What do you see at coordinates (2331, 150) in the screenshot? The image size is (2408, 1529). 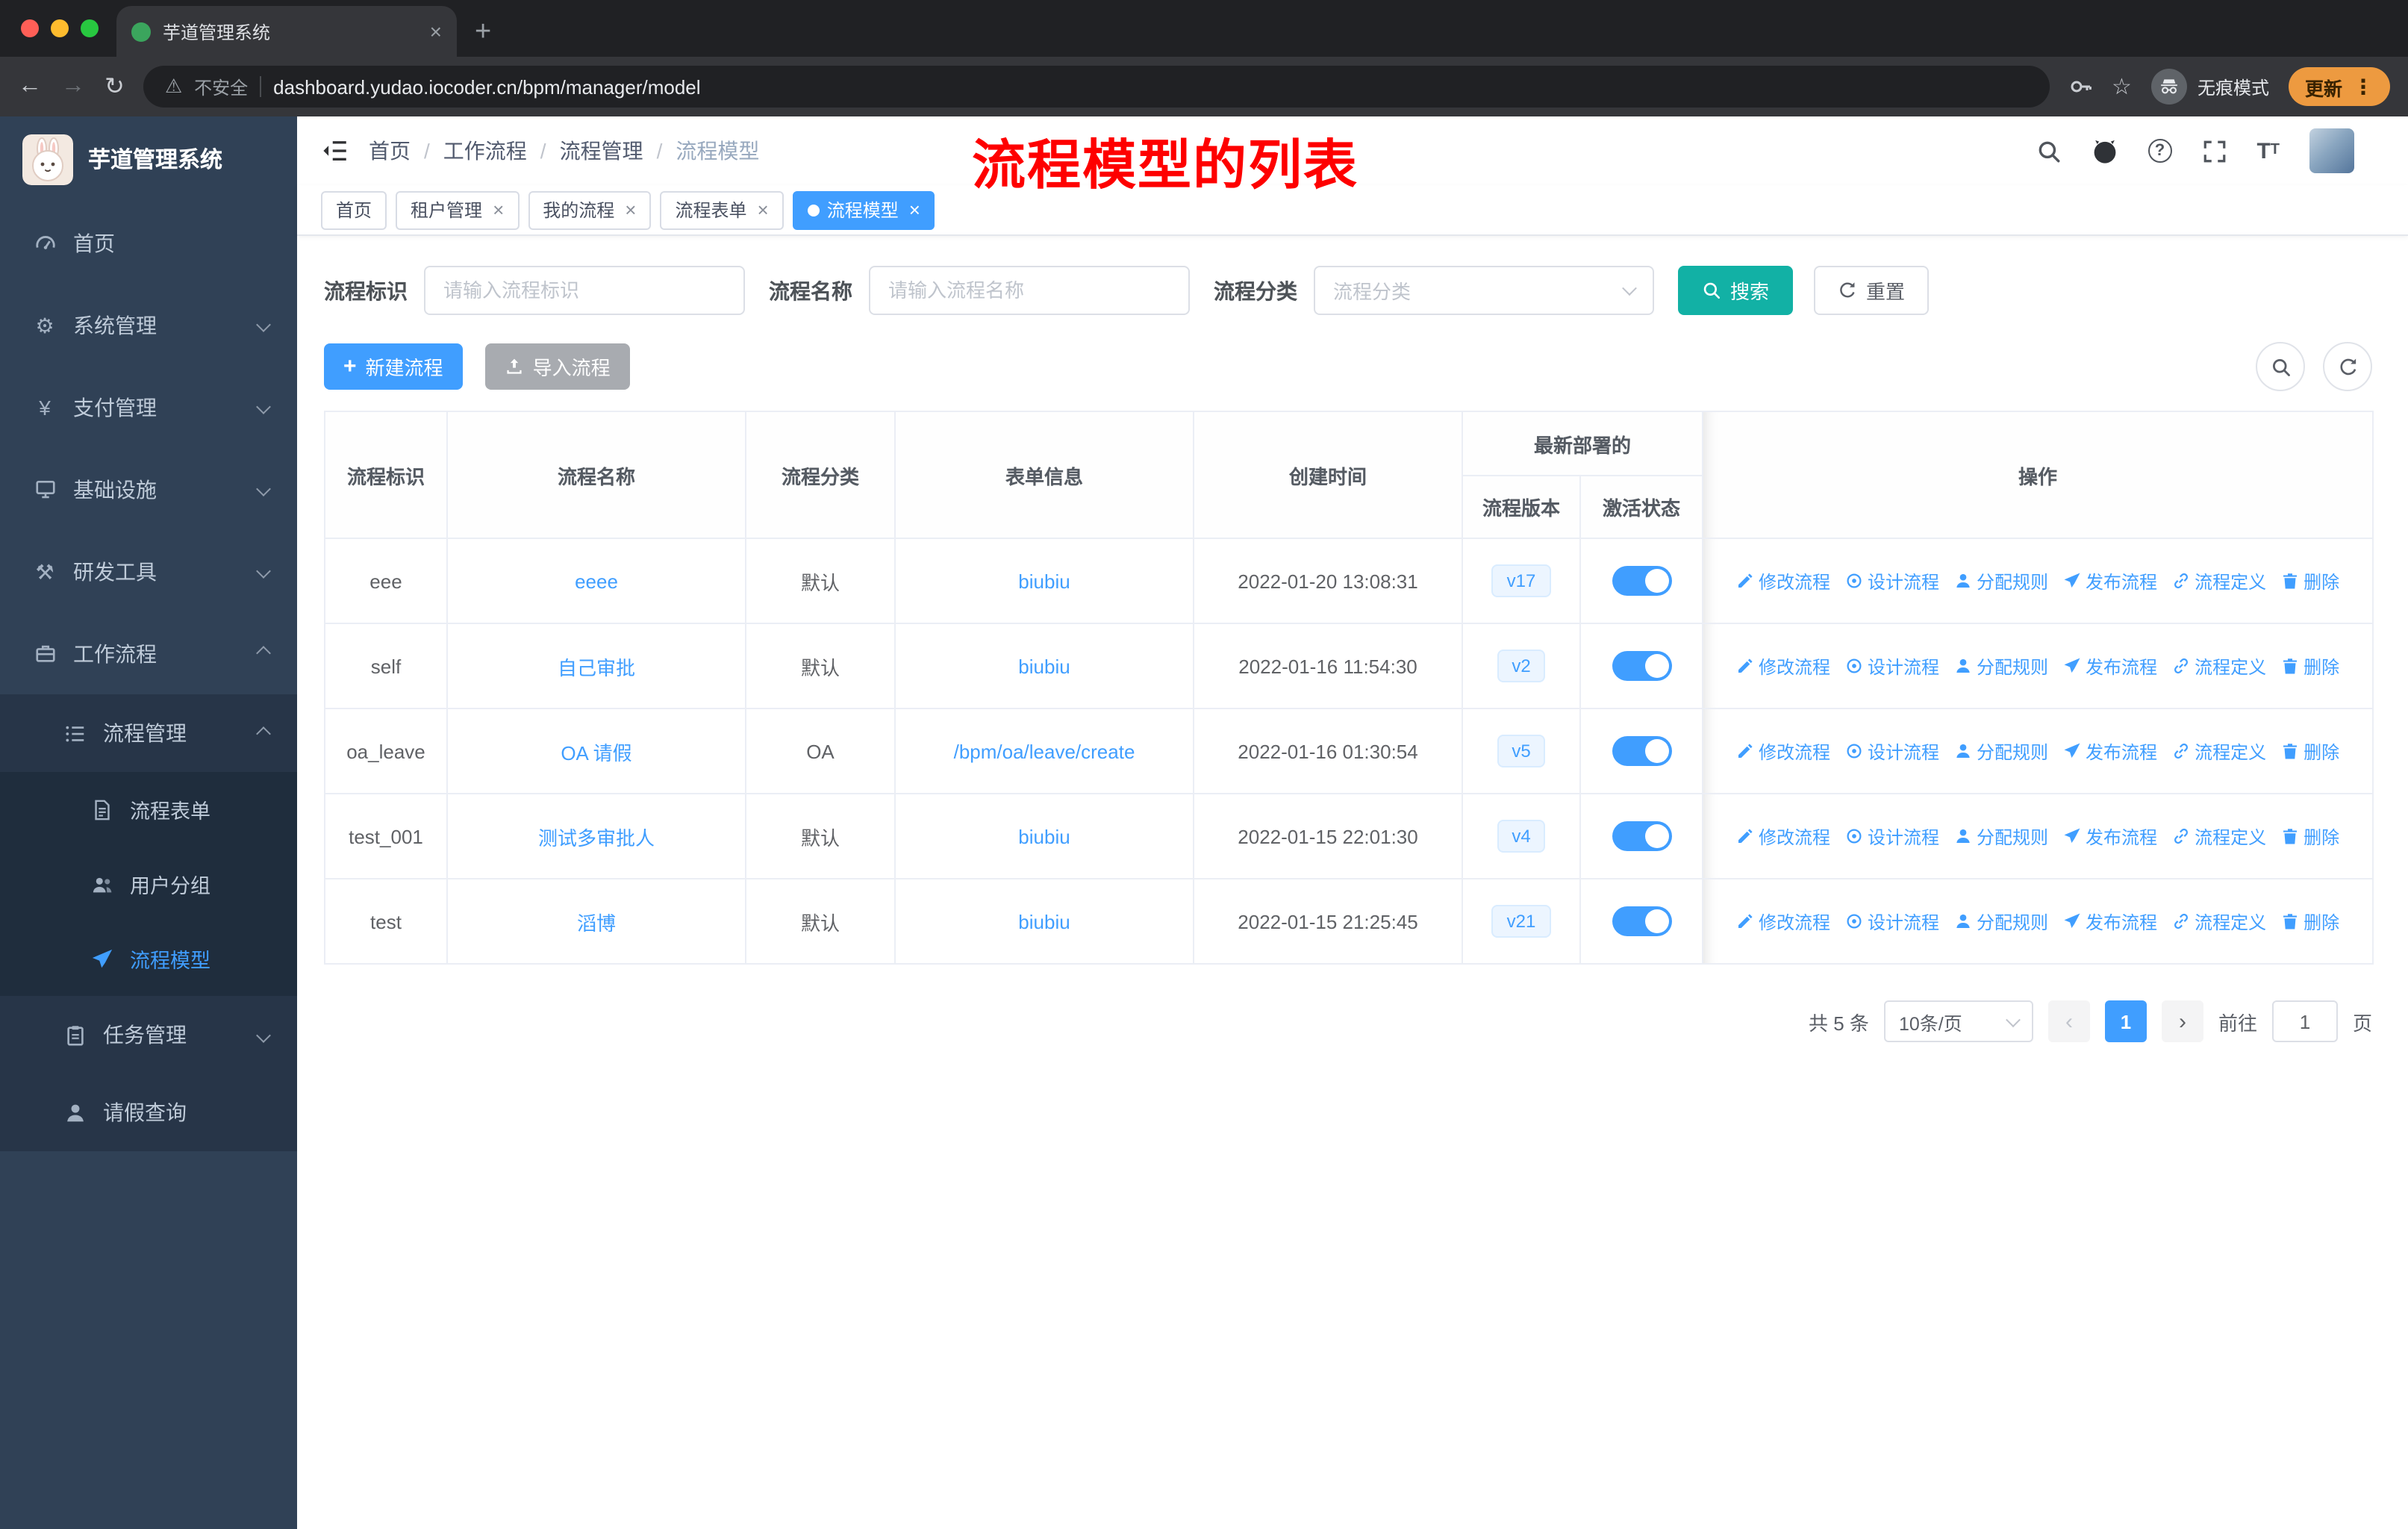 I see `user-avatar` at bounding box center [2331, 150].